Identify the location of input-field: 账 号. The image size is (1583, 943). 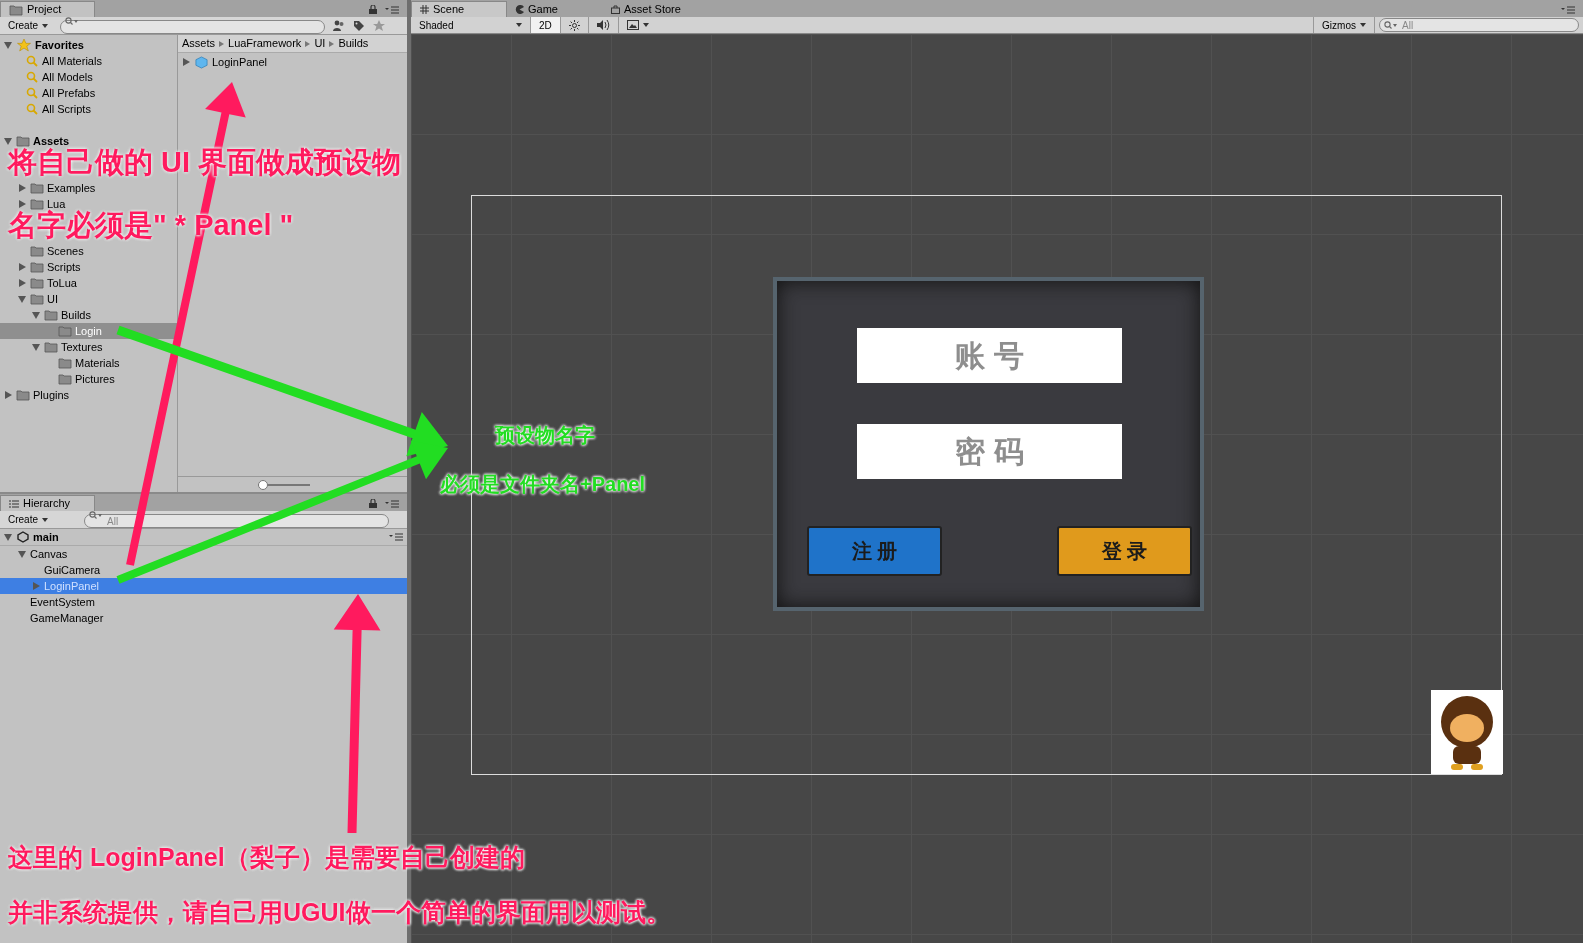
(989, 355).